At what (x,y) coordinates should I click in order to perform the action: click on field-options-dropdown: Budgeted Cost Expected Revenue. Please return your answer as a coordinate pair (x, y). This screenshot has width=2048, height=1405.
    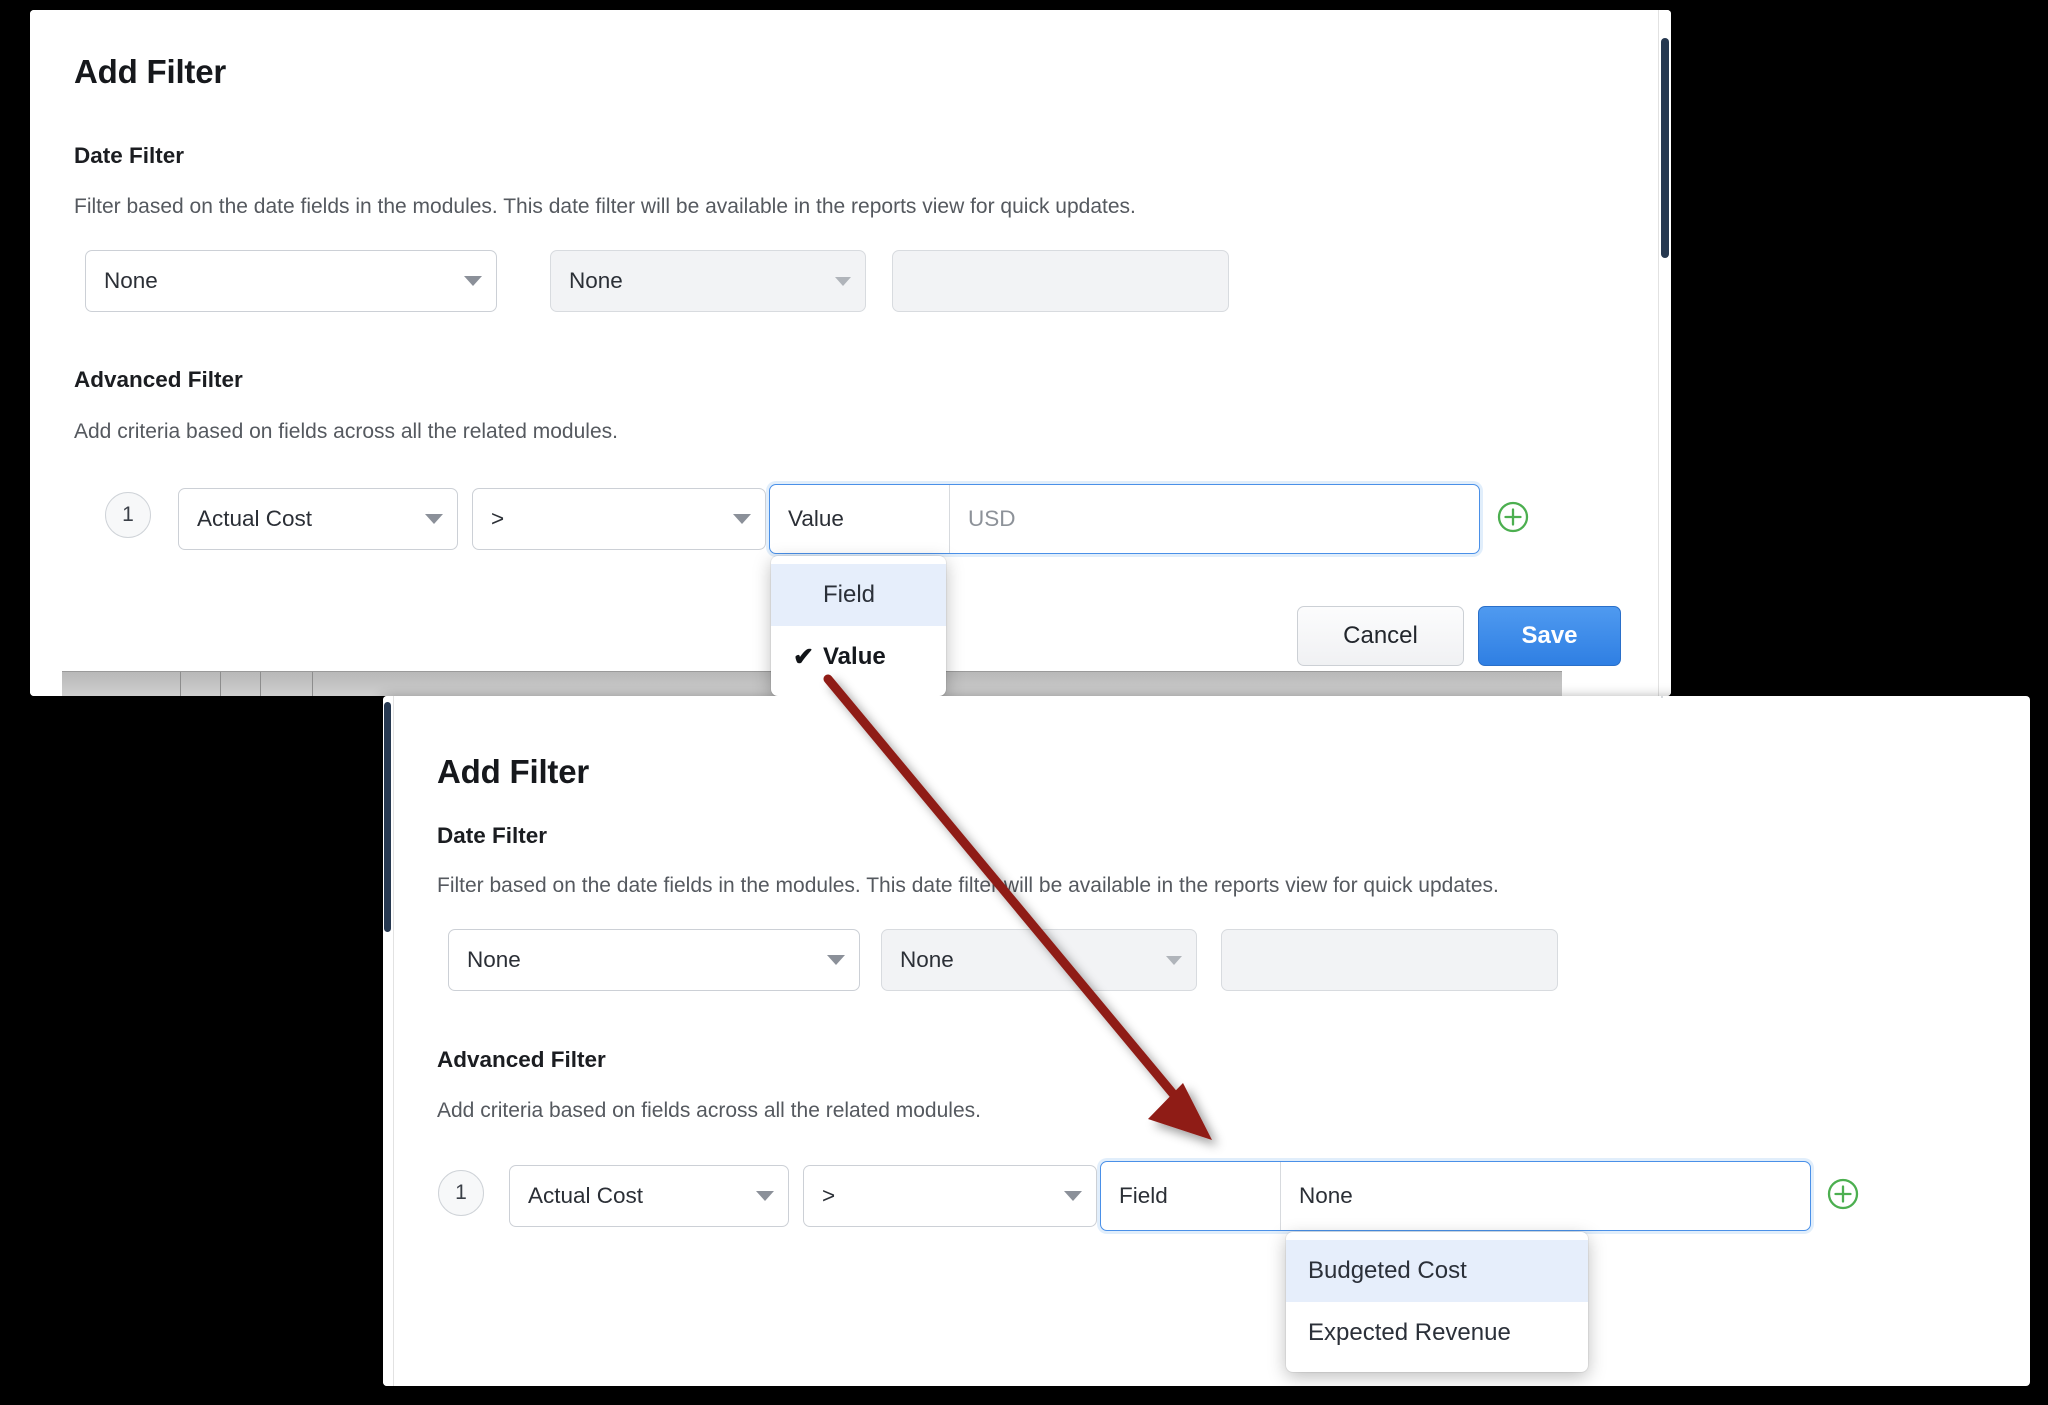
    Looking at the image, I should click on (1437, 1302).